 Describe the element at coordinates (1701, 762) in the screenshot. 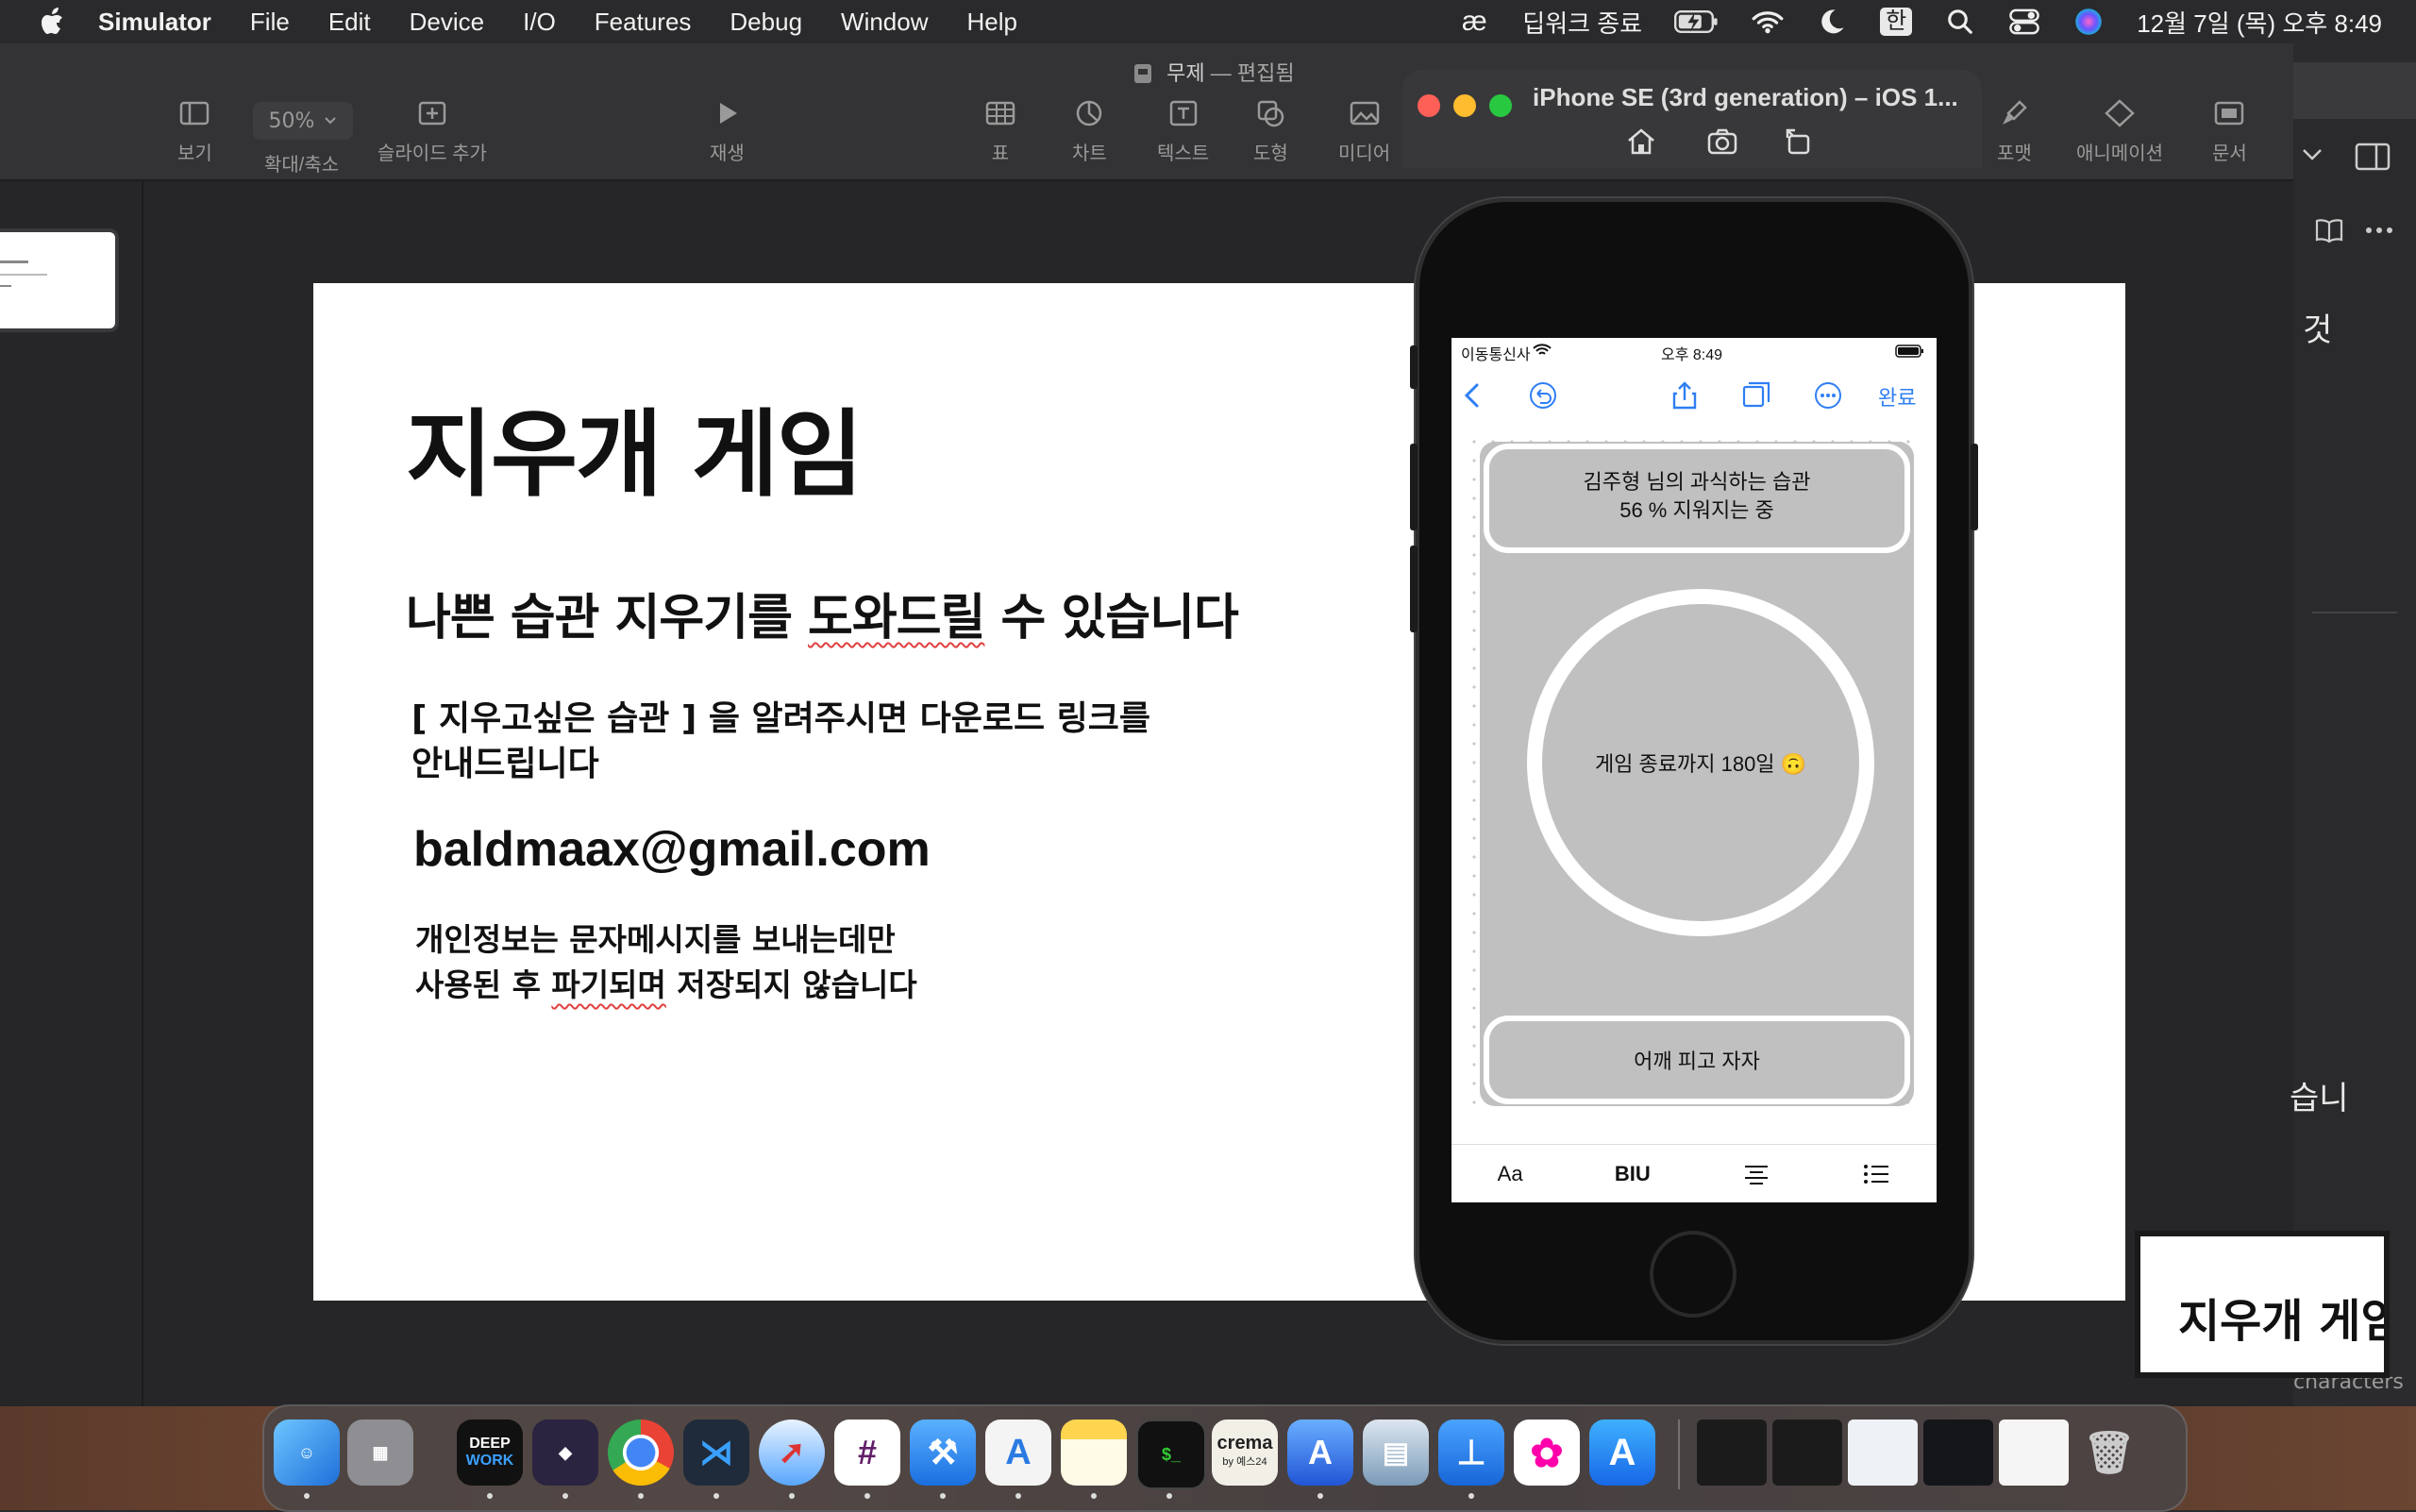

I see `countdown-circle: 게임 종료까지 180일 🙃` at that location.